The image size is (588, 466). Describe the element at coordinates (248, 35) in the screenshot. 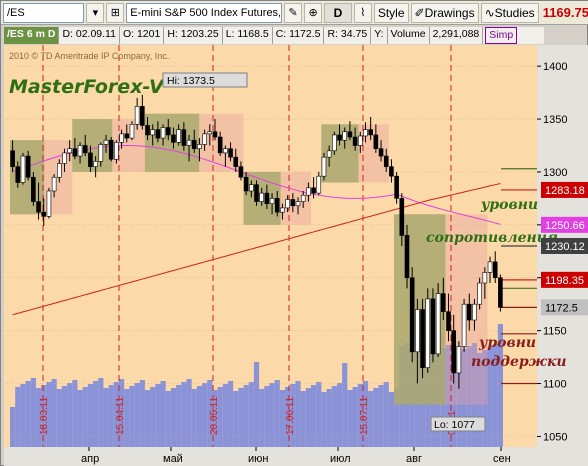

I see `low-value: L: 1168.5` at that location.